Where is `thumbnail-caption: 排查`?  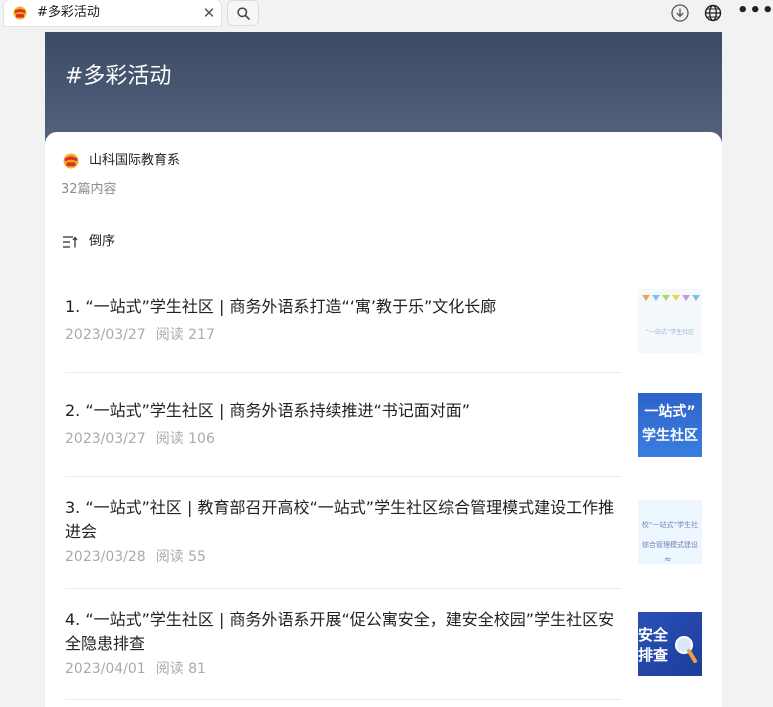 thumbnail-caption: 排查 is located at coordinates (653, 655).